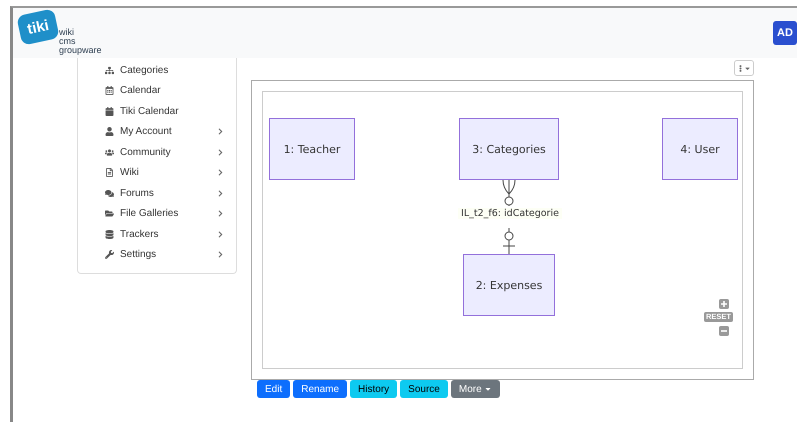 The height and width of the screenshot is (422, 797). Describe the element at coordinates (509, 149) in the screenshot. I see `entity-box: 3: Categories` at that location.